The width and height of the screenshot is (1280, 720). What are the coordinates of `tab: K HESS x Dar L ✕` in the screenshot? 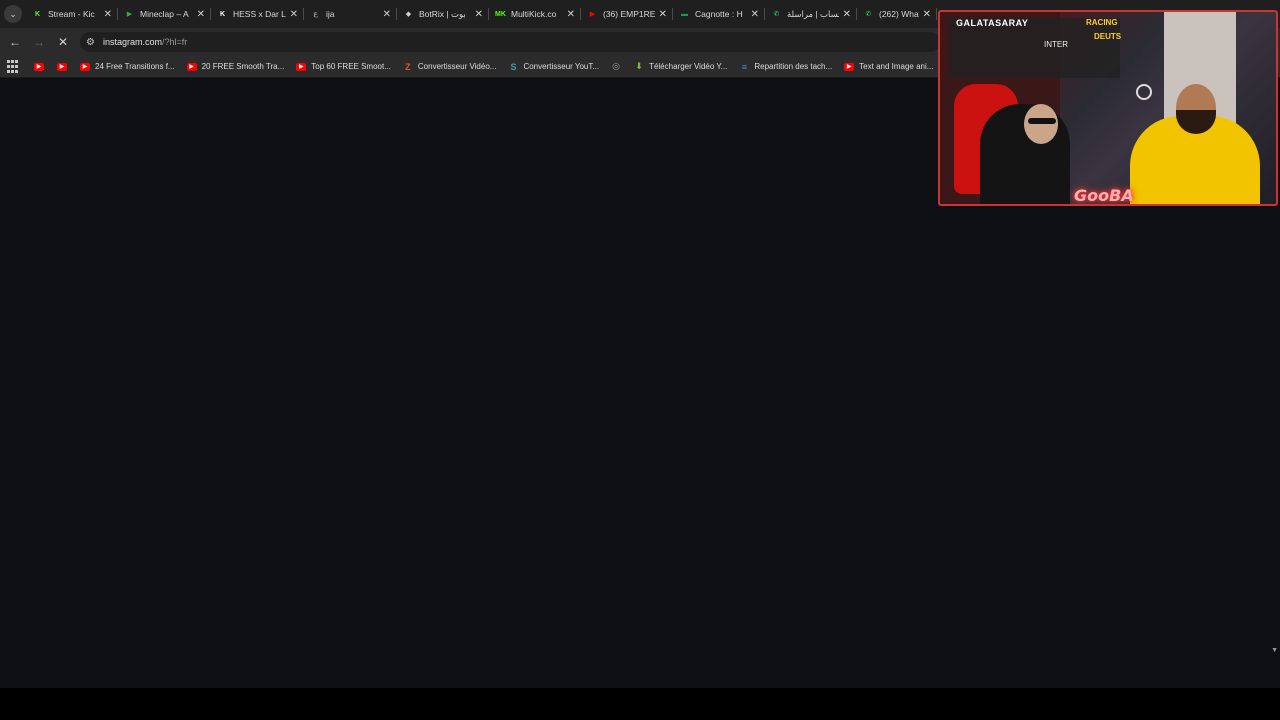 It's located at (257, 14).